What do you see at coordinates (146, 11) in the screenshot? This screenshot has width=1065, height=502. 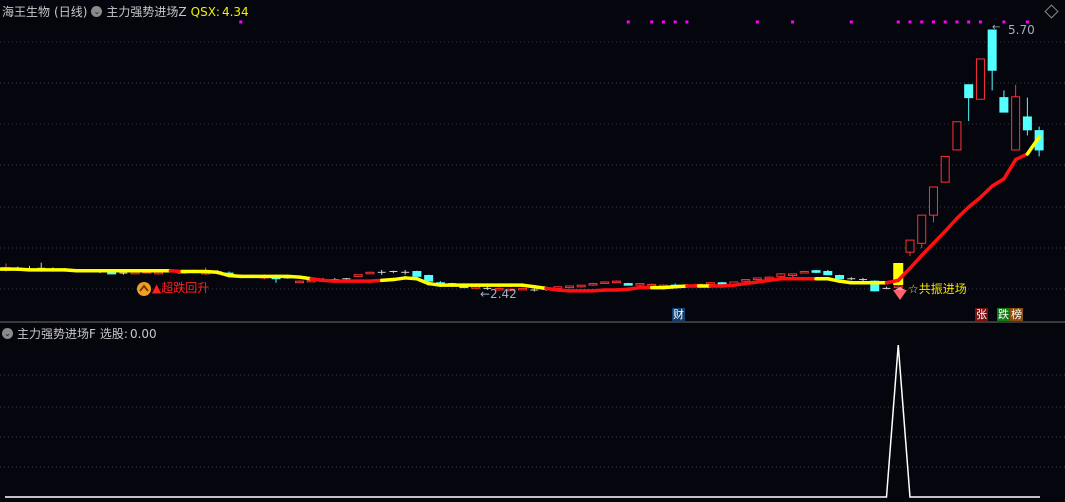 I see `indicator-name: 主力强势进场Z` at bounding box center [146, 11].